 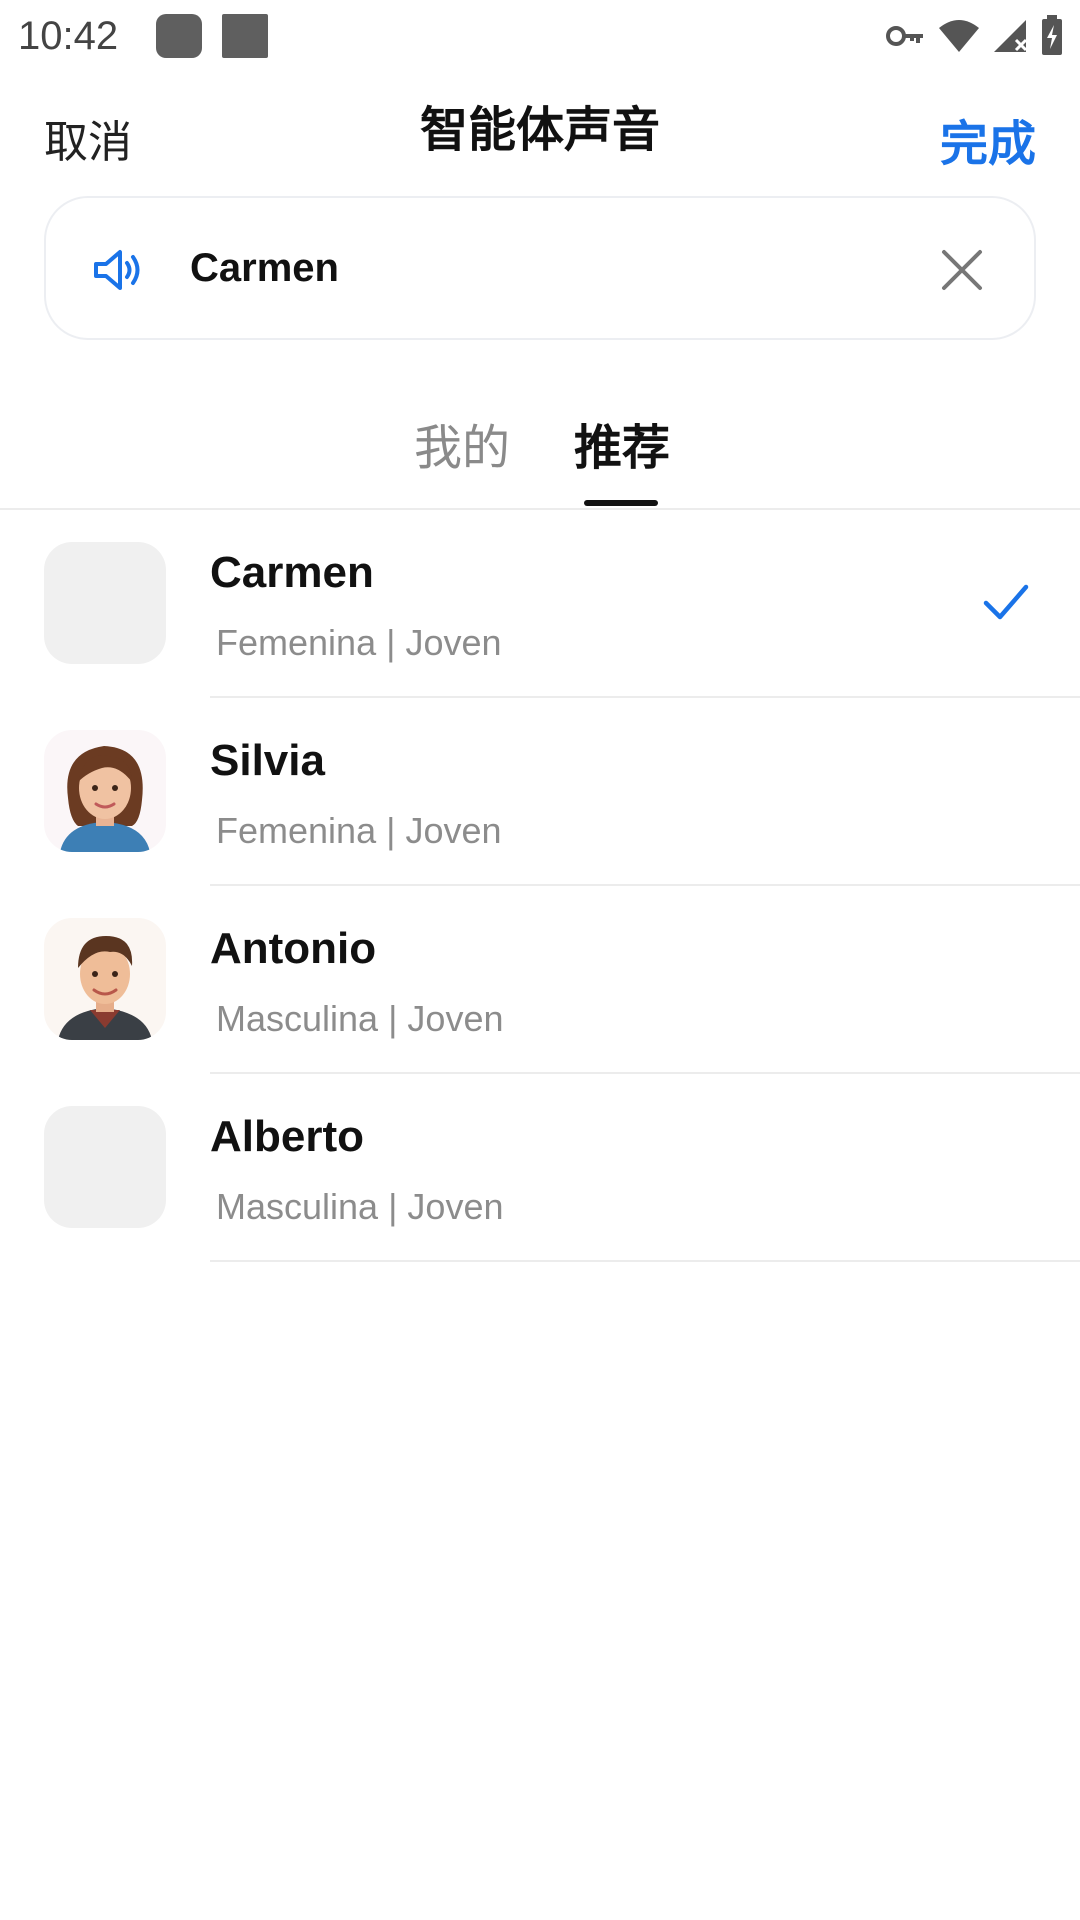 What do you see at coordinates (105, 799) in the screenshot?
I see `woman-avatar-icon` at bounding box center [105, 799].